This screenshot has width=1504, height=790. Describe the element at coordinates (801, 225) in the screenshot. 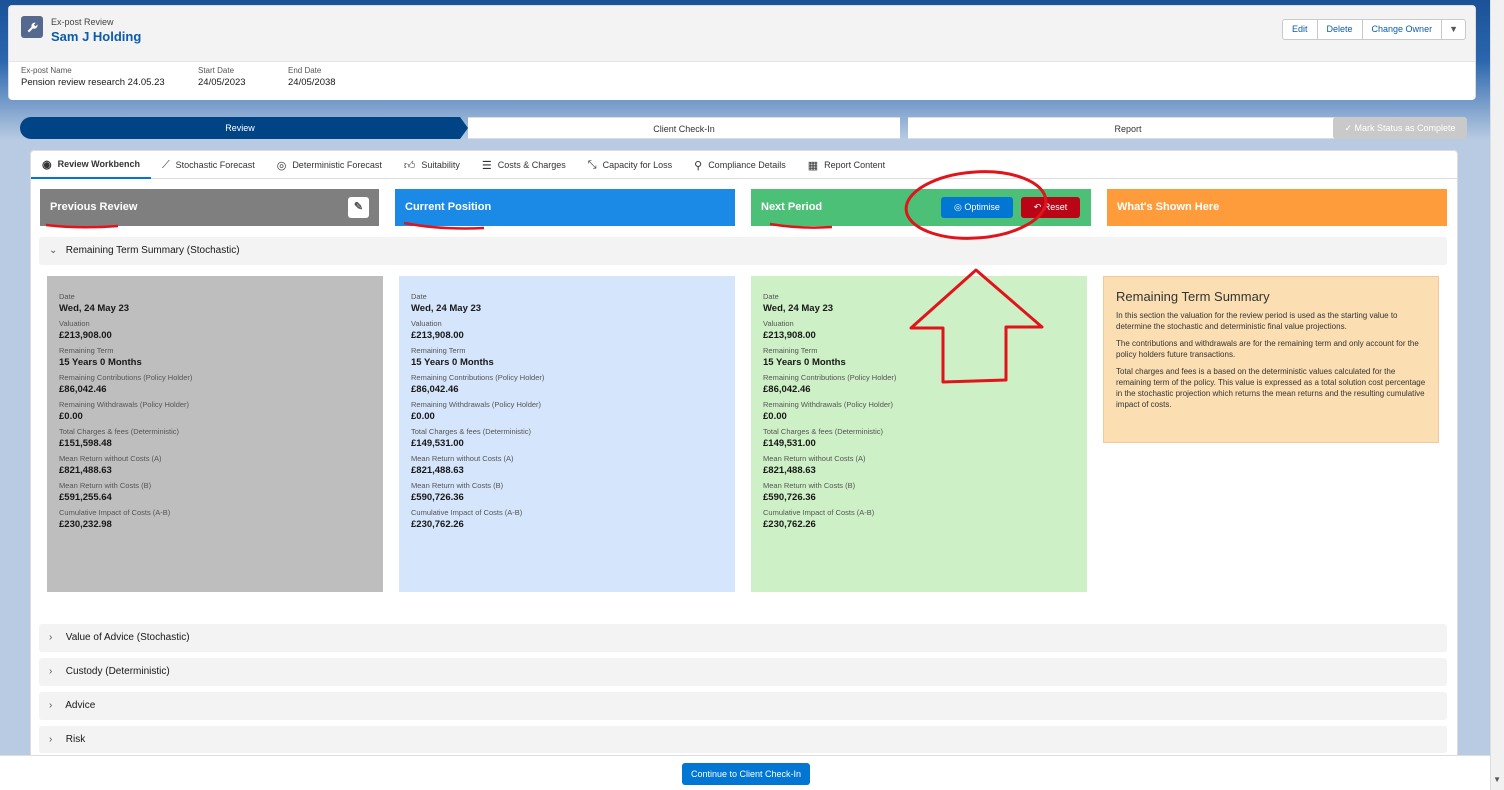

I see `underline-next` at that location.